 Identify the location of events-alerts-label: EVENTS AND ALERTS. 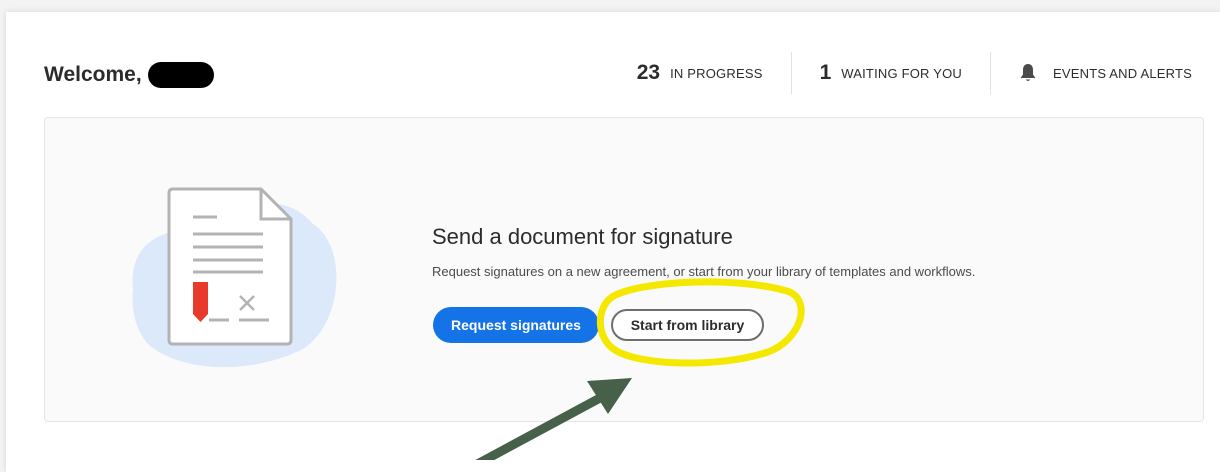
(1122, 73).